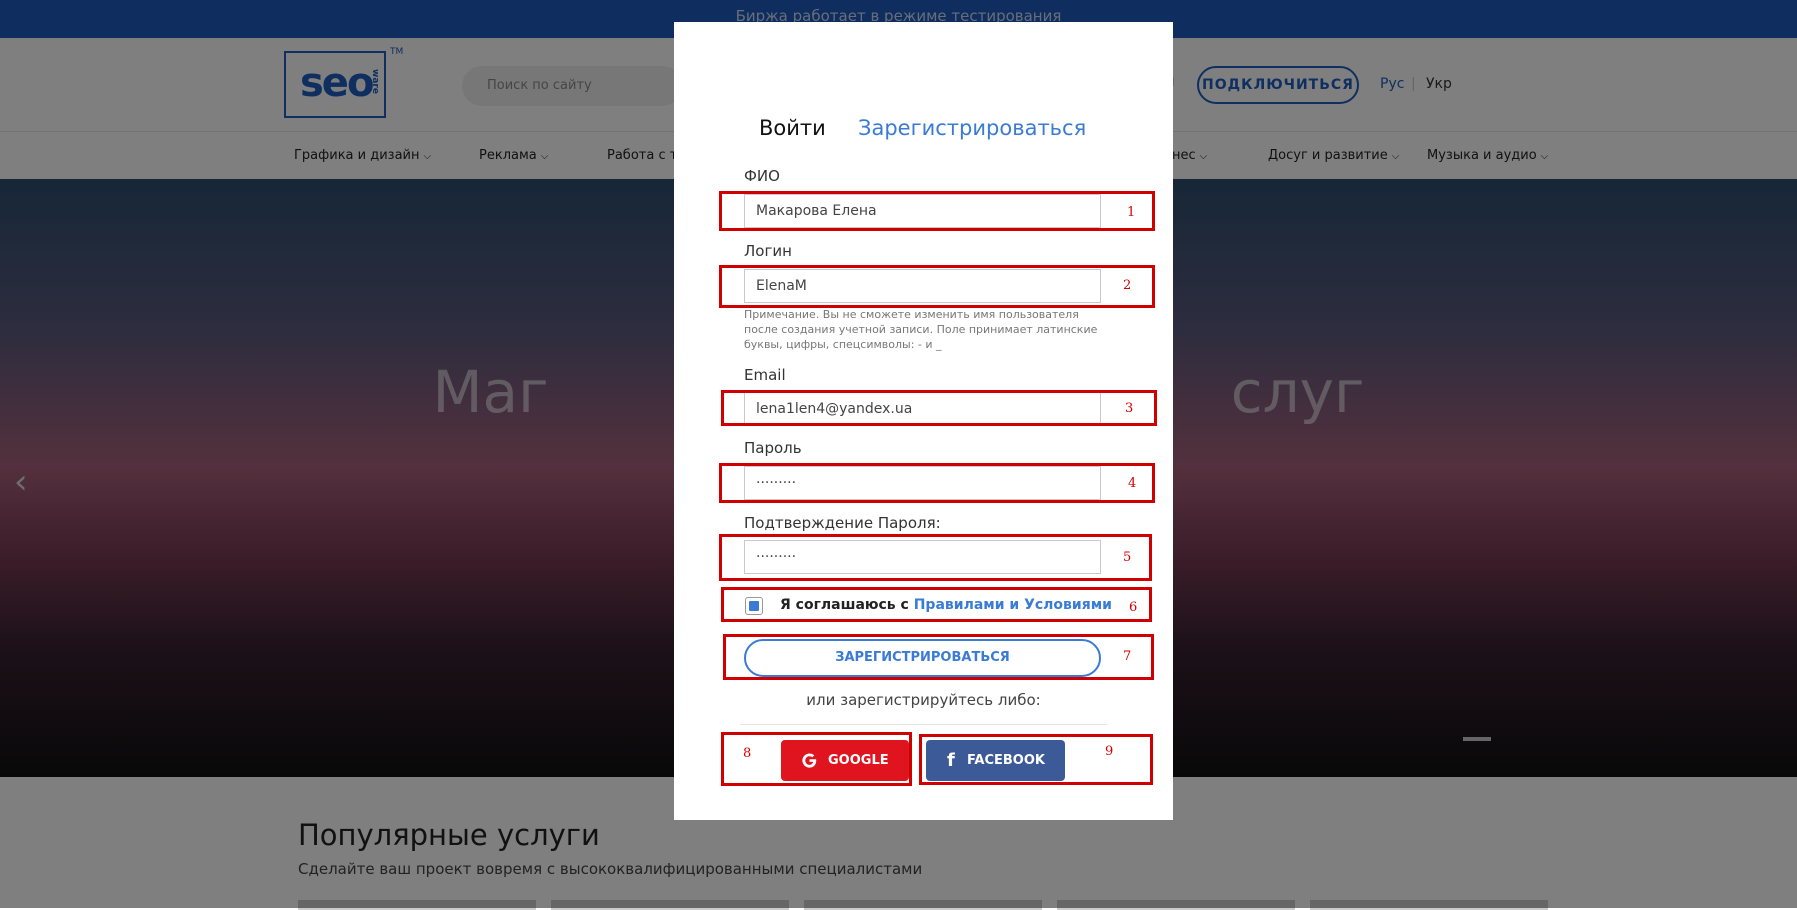 This screenshot has height=910, width=1797. Describe the element at coordinates (747, 753) in the screenshot. I see `annotation-number: 8` at that location.